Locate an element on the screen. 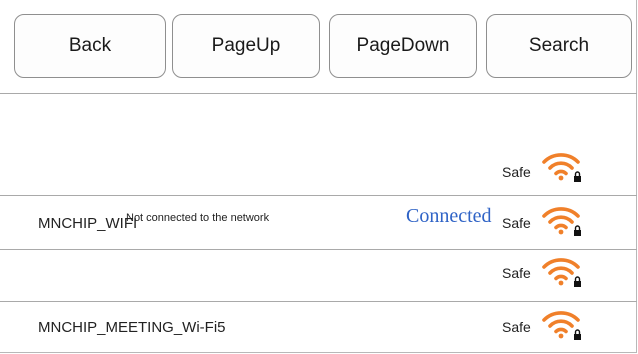 This screenshot has height=354, width=638. network-ssid: MNCHIP_WIFI is located at coordinates (88, 223).